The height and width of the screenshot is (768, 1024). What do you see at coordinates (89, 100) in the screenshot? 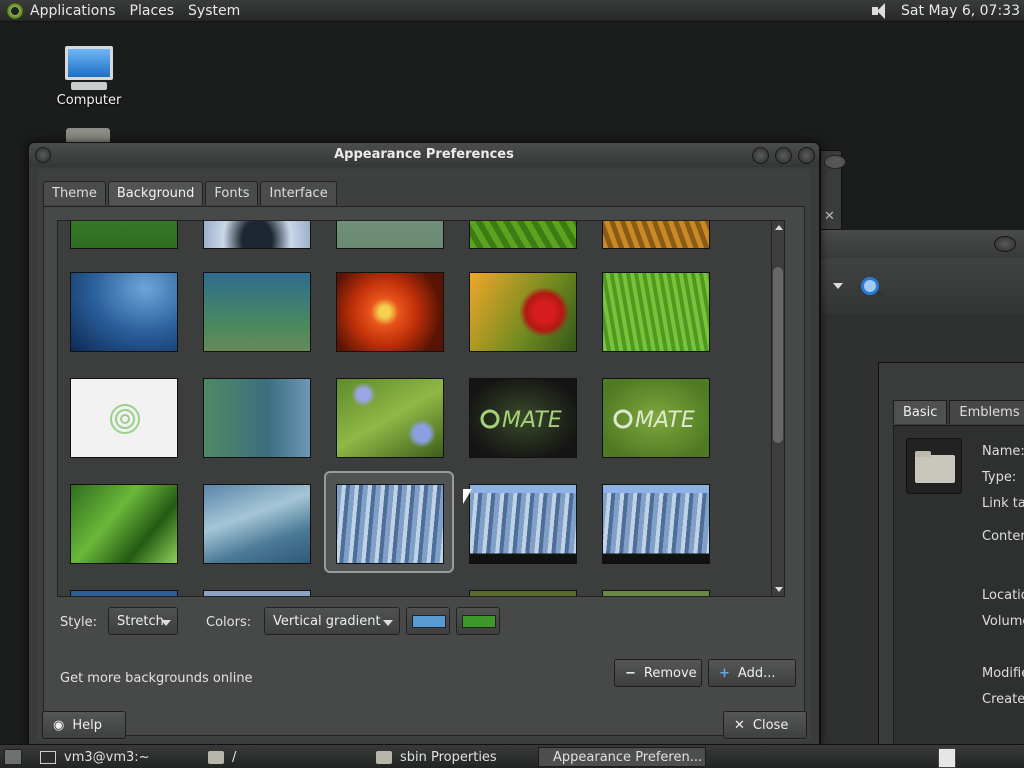
I see `desktop-icon-label: Computer` at bounding box center [89, 100].